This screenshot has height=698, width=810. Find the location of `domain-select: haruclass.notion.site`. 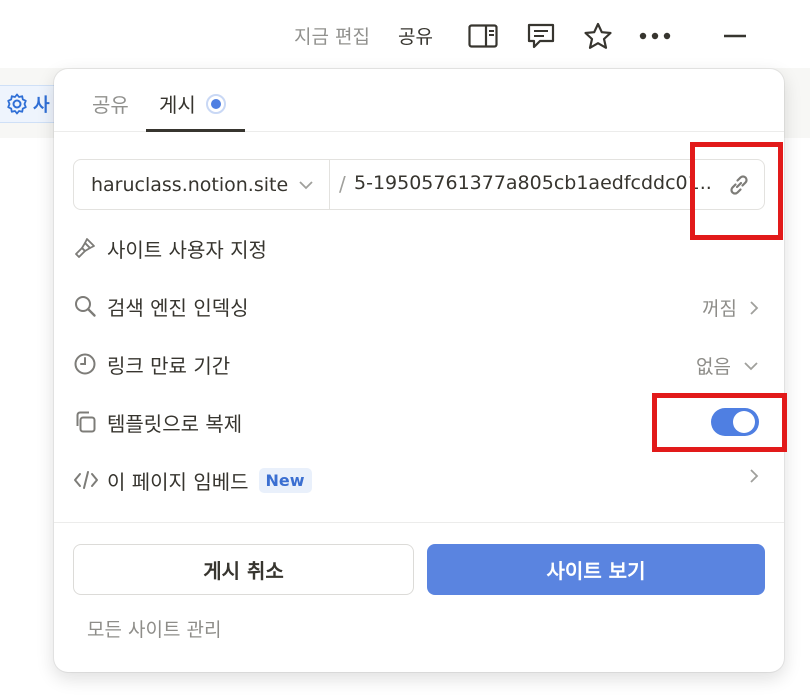

domain-select: haruclass.notion.site is located at coordinates (202, 184).